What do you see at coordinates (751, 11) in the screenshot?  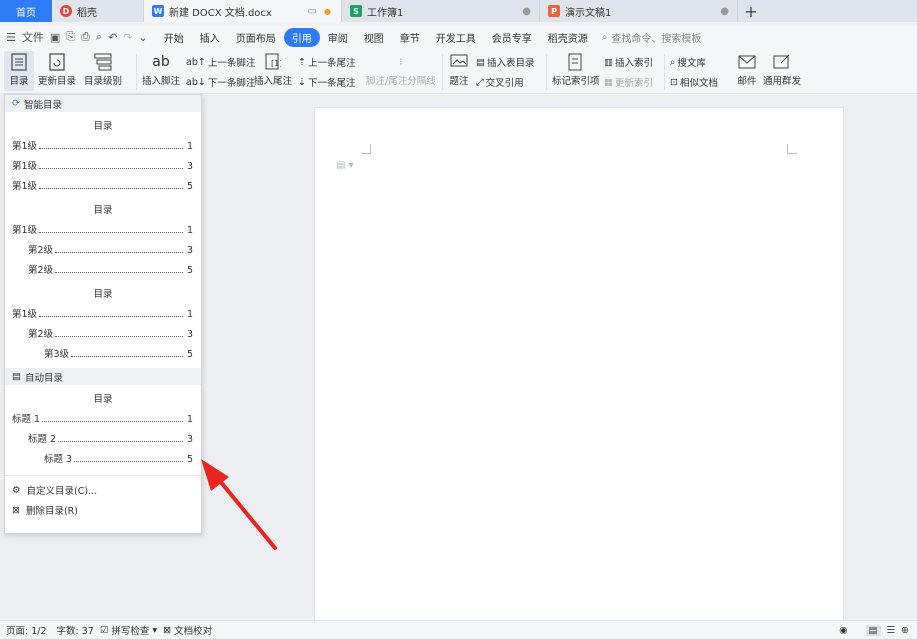 I see `add-tab-button: +` at bounding box center [751, 11].